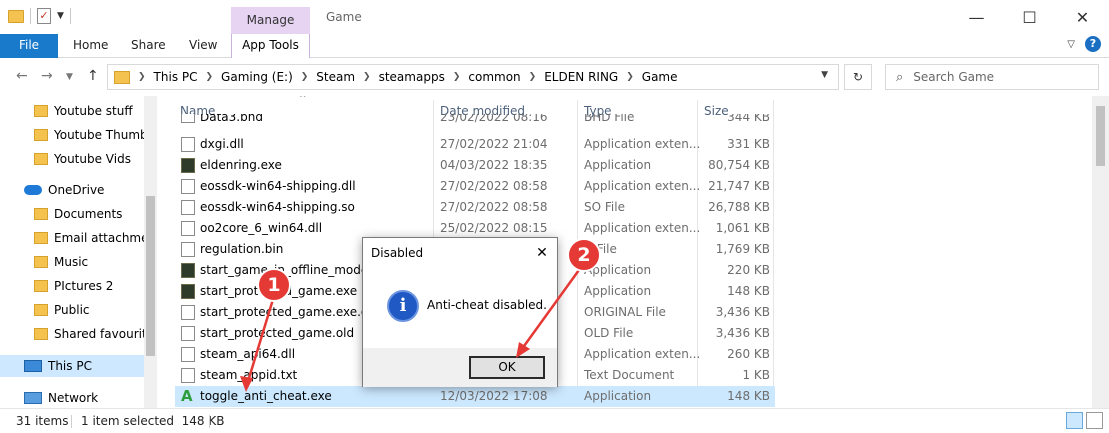  I want to click on file-list-scrollbar, so click(1100, 252).